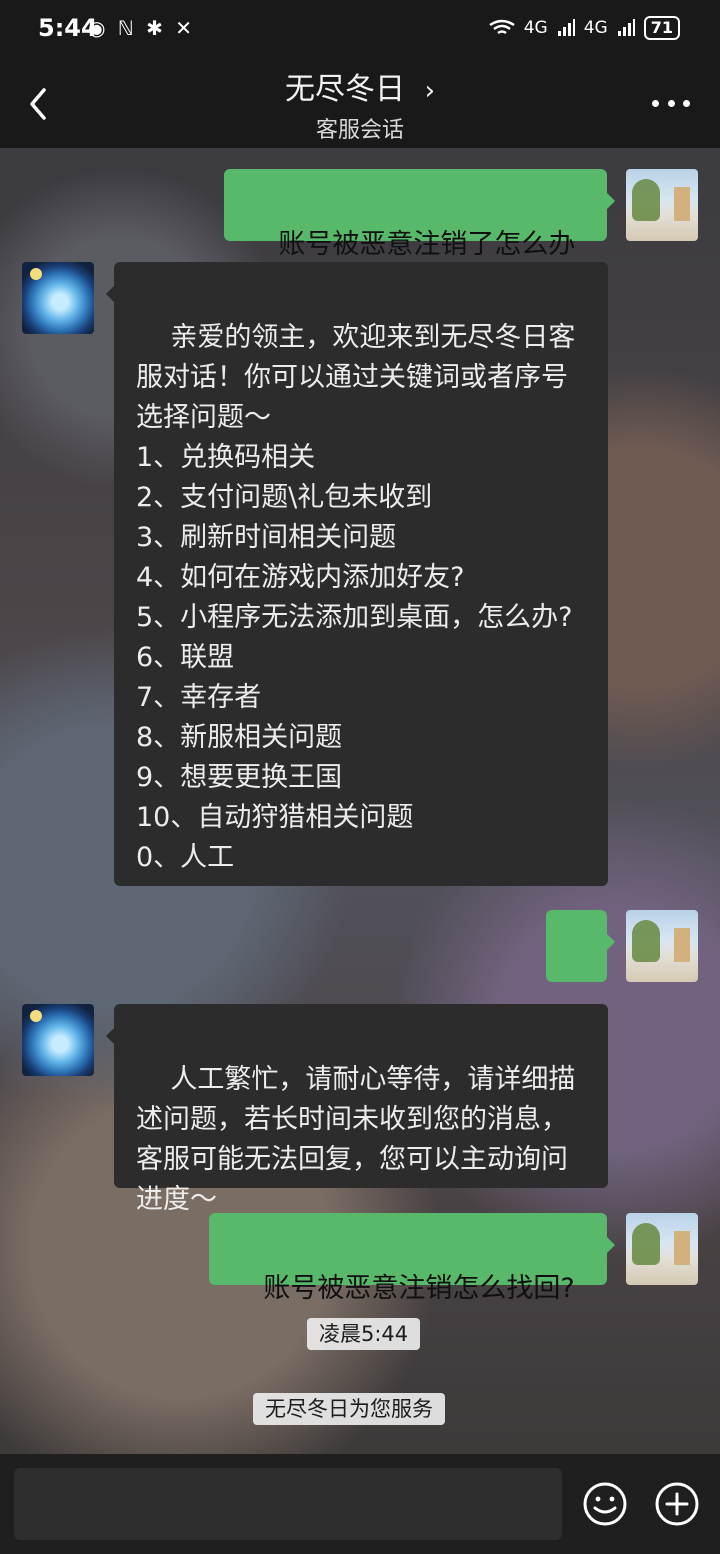 The height and width of the screenshot is (1554, 720). Describe the element at coordinates (345, 89) in the screenshot. I see `chat-title: 无尽冬日` at that location.